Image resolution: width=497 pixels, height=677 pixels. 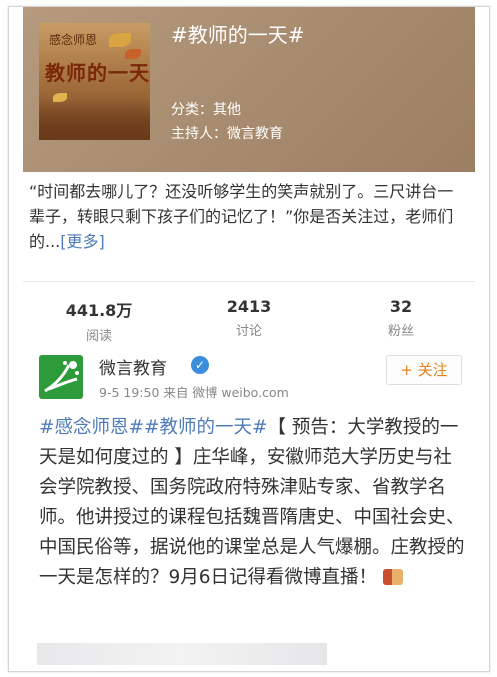 I want to click on more-link: [更多], so click(x=82, y=241).